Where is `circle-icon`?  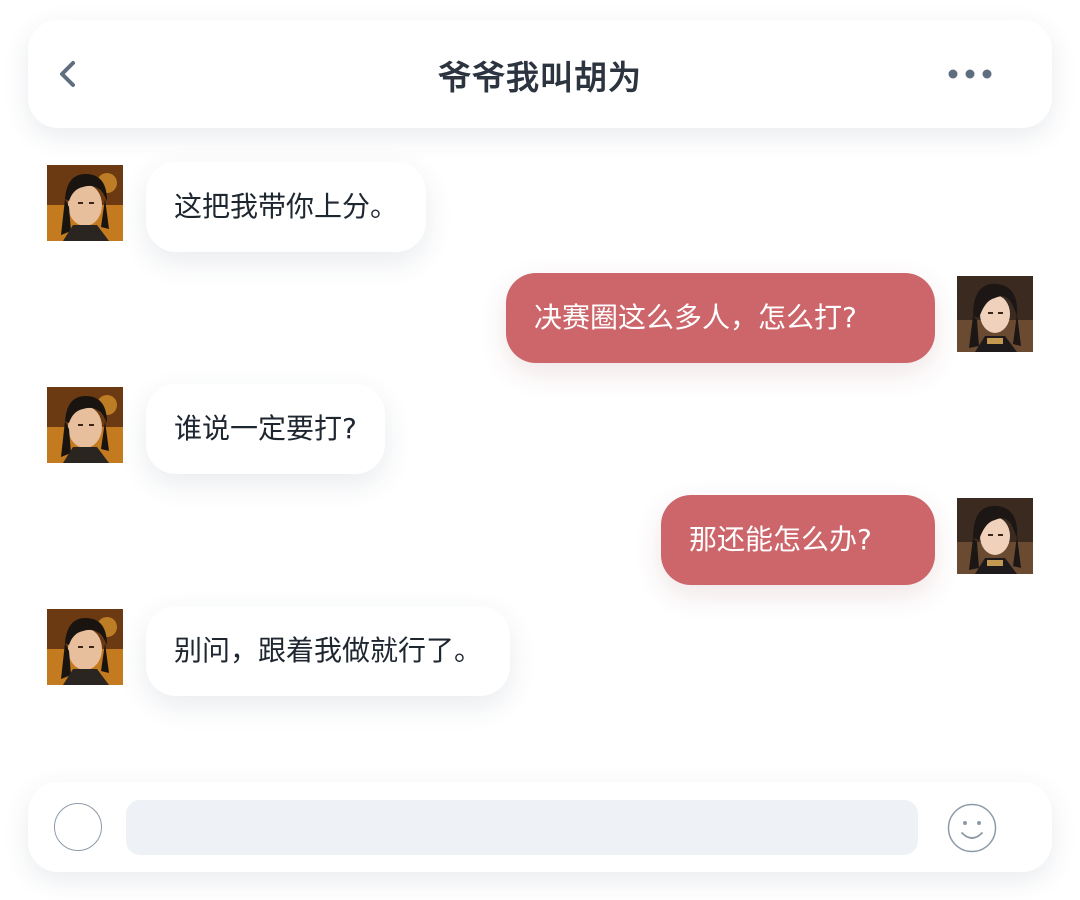 circle-icon is located at coordinates (78, 827).